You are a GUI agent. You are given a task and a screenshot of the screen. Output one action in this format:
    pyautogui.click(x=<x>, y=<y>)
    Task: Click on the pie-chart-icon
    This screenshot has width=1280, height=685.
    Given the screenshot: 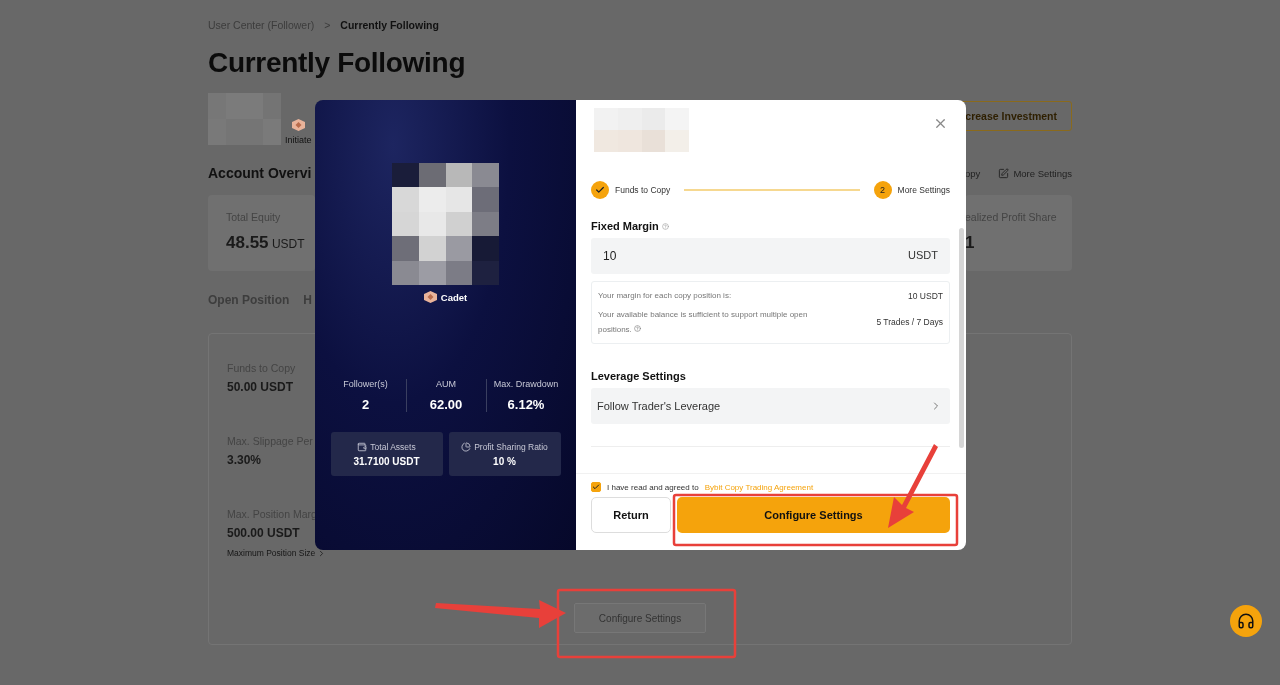 What is the action you would take?
    pyautogui.click(x=466, y=446)
    